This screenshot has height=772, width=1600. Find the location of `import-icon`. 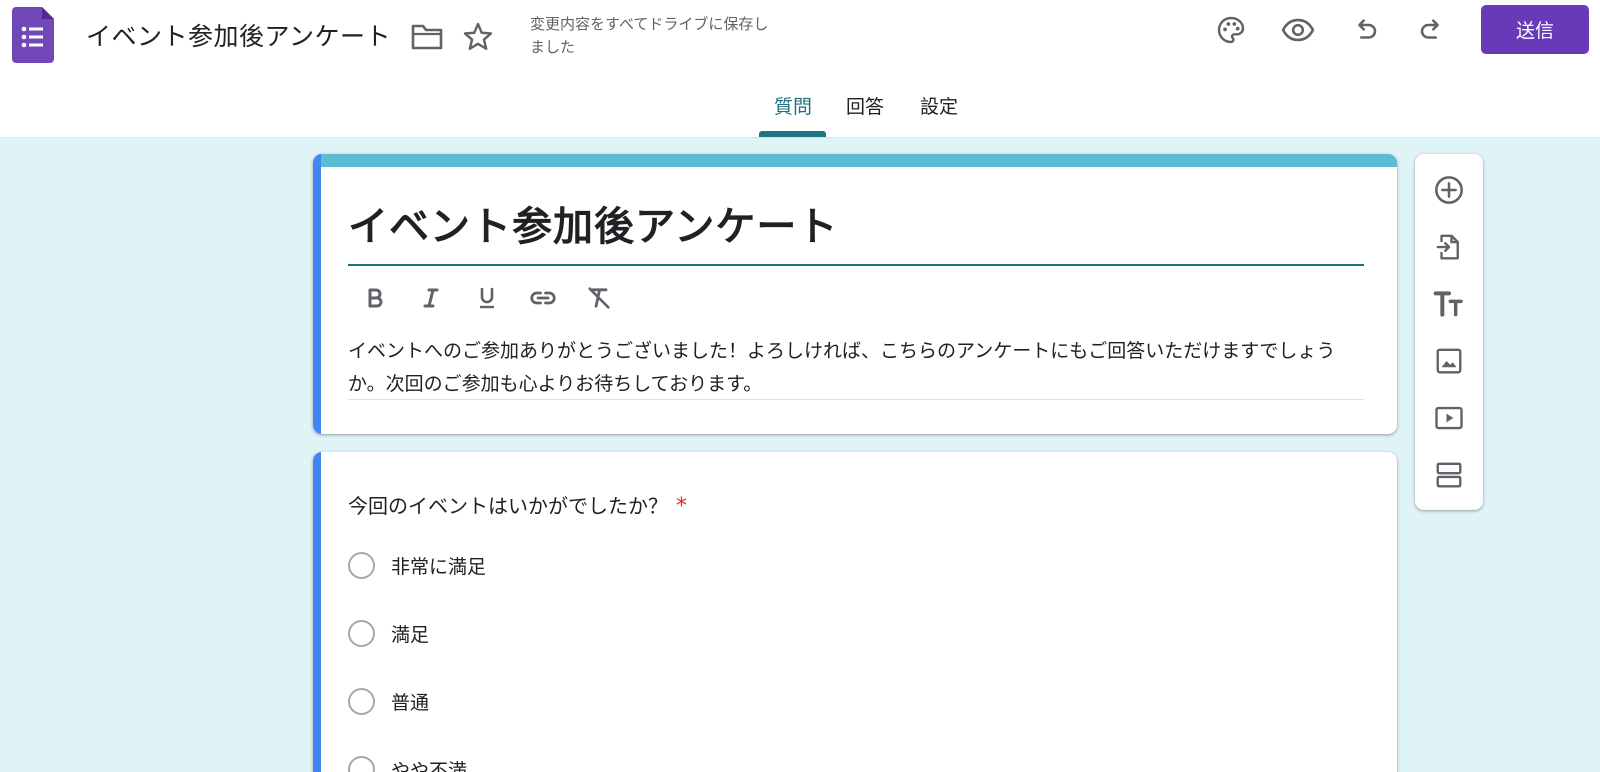

import-icon is located at coordinates (1449, 247).